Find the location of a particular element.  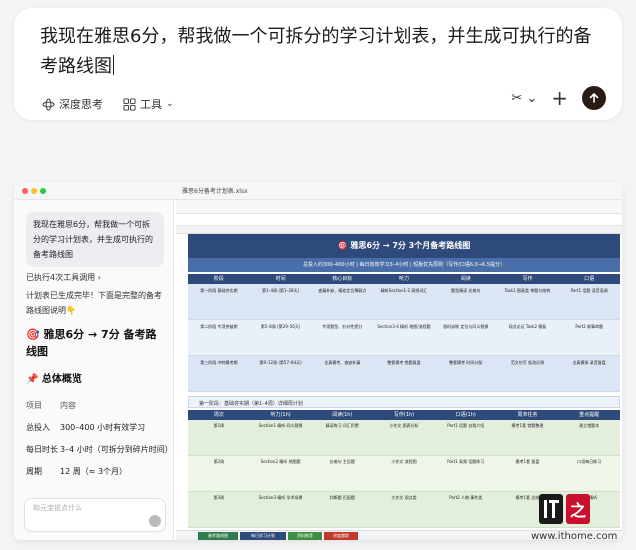

overview-row: 每日时长 3–4 小时（可拆分到碎片时间） is located at coordinates (99, 449).